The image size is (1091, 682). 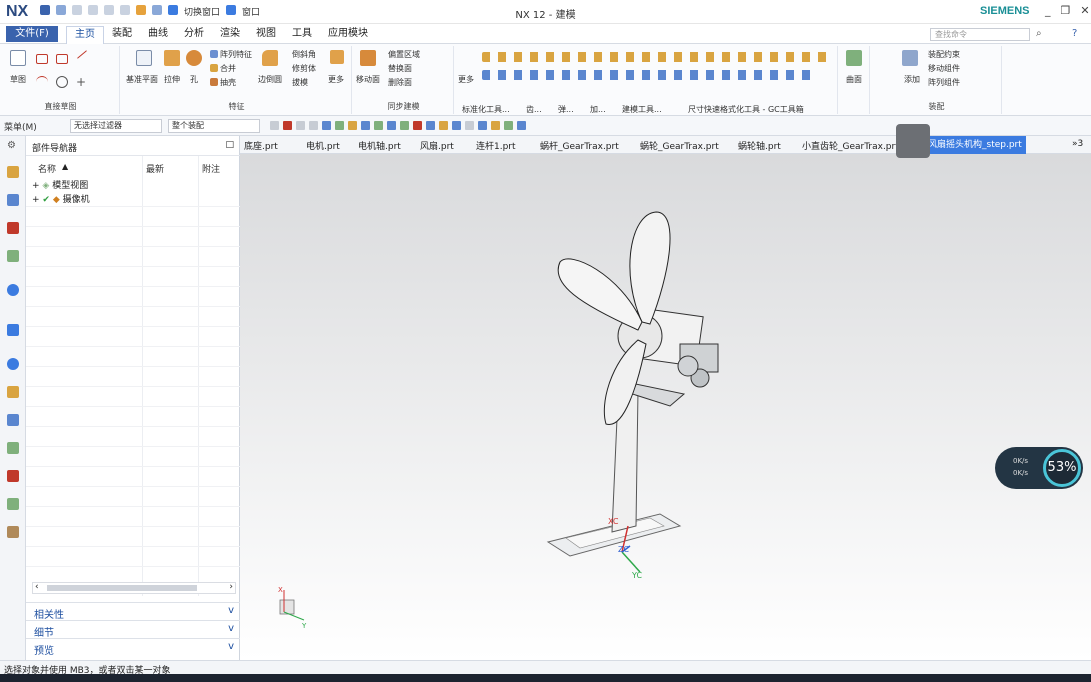 I want to click on tab-render: 渲染, so click(x=230, y=35).